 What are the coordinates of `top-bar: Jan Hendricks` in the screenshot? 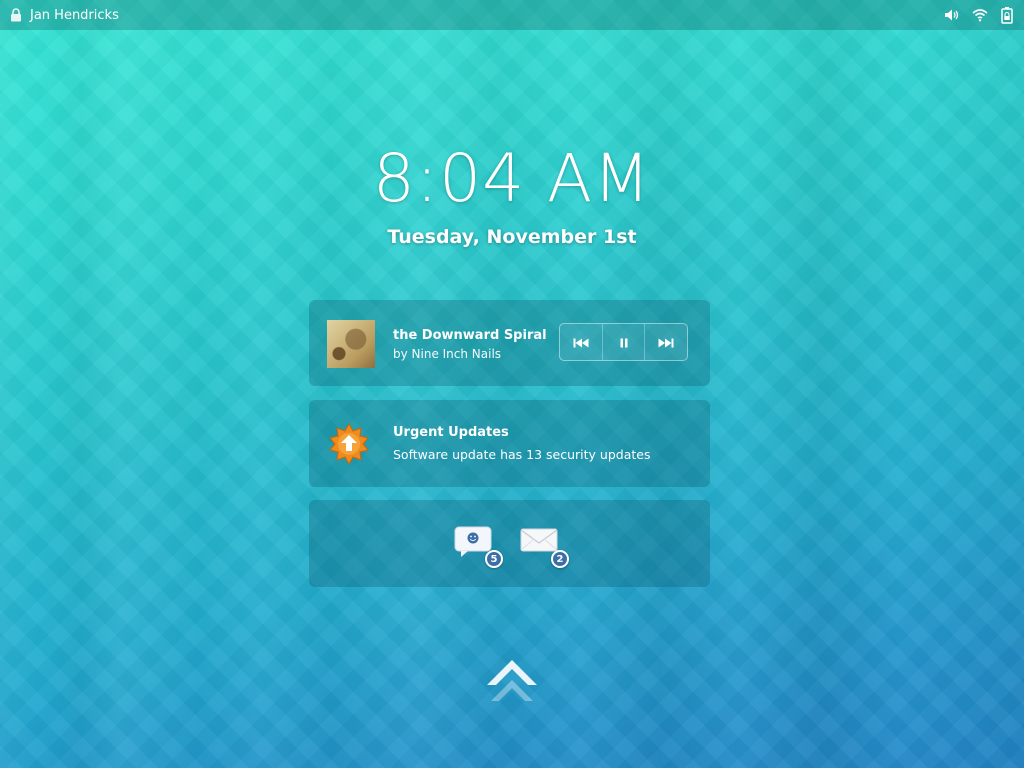 It's located at (512, 15).